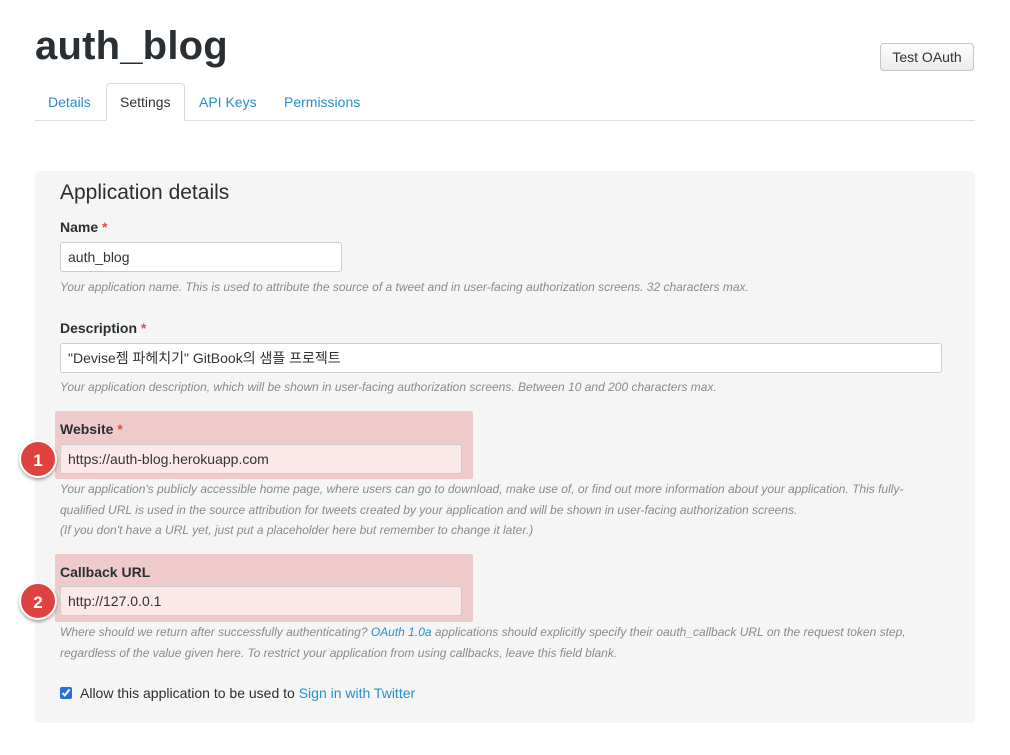  Describe the element at coordinates (401, 632) in the screenshot. I see `oauth-link: OAuth 1.0a` at that location.